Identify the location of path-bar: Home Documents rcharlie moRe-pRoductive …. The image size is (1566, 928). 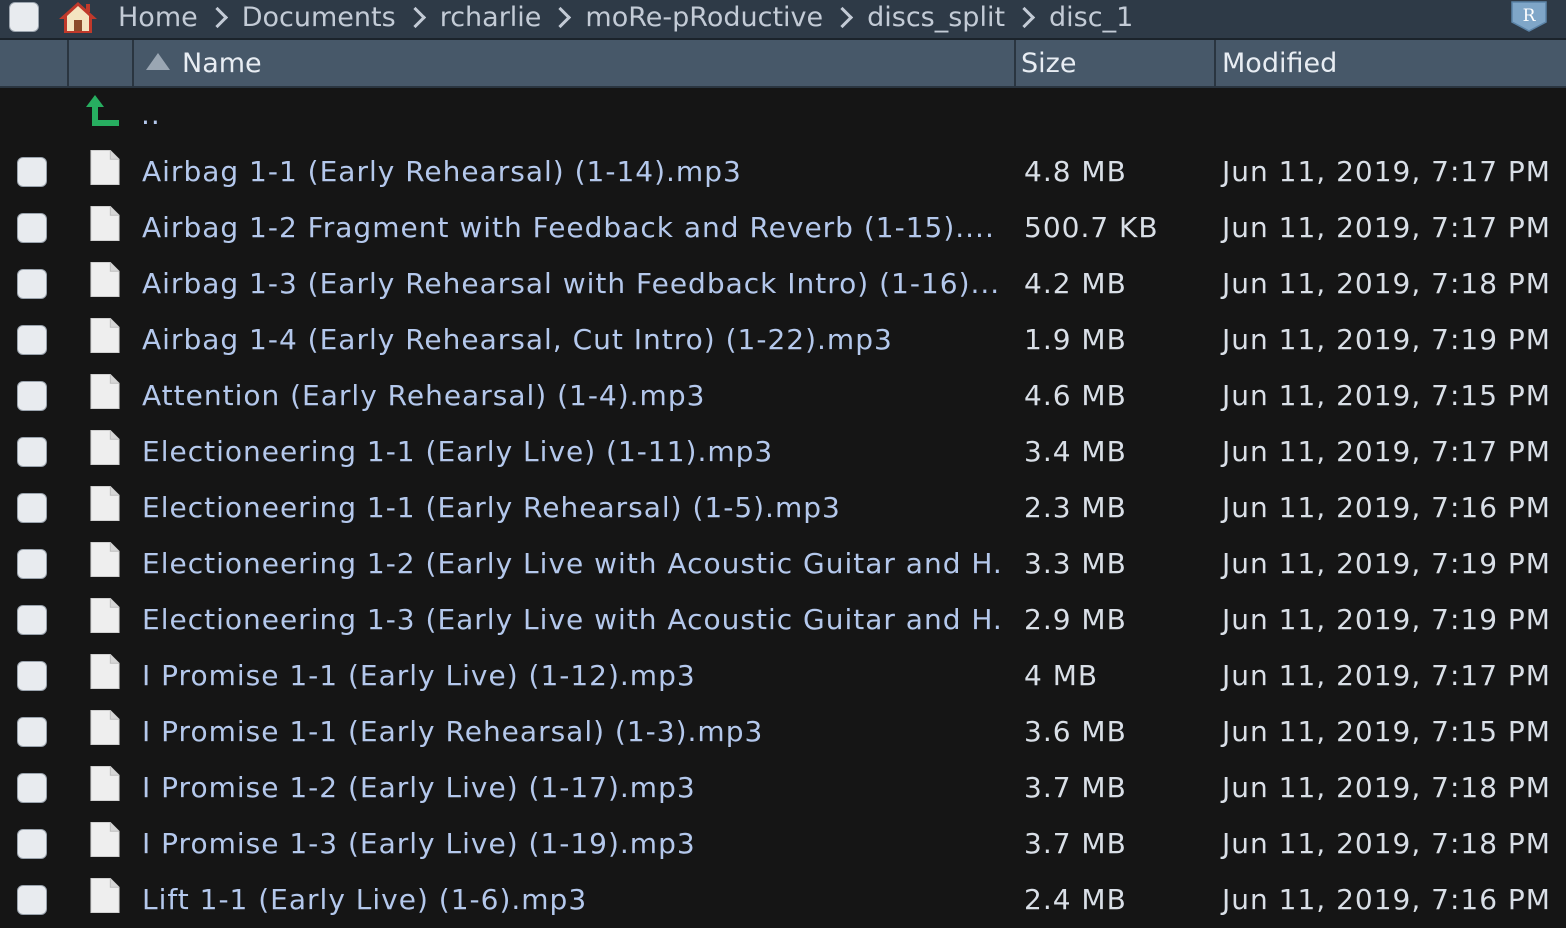
(783, 20).